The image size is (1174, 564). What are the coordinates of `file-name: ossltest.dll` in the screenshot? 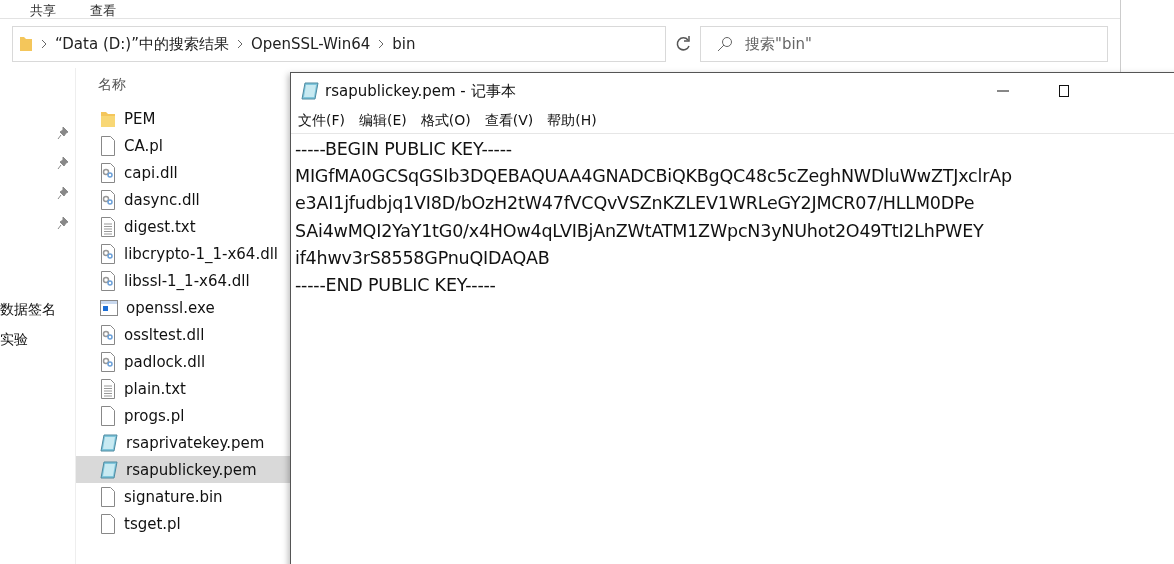 It's located at (164, 334).